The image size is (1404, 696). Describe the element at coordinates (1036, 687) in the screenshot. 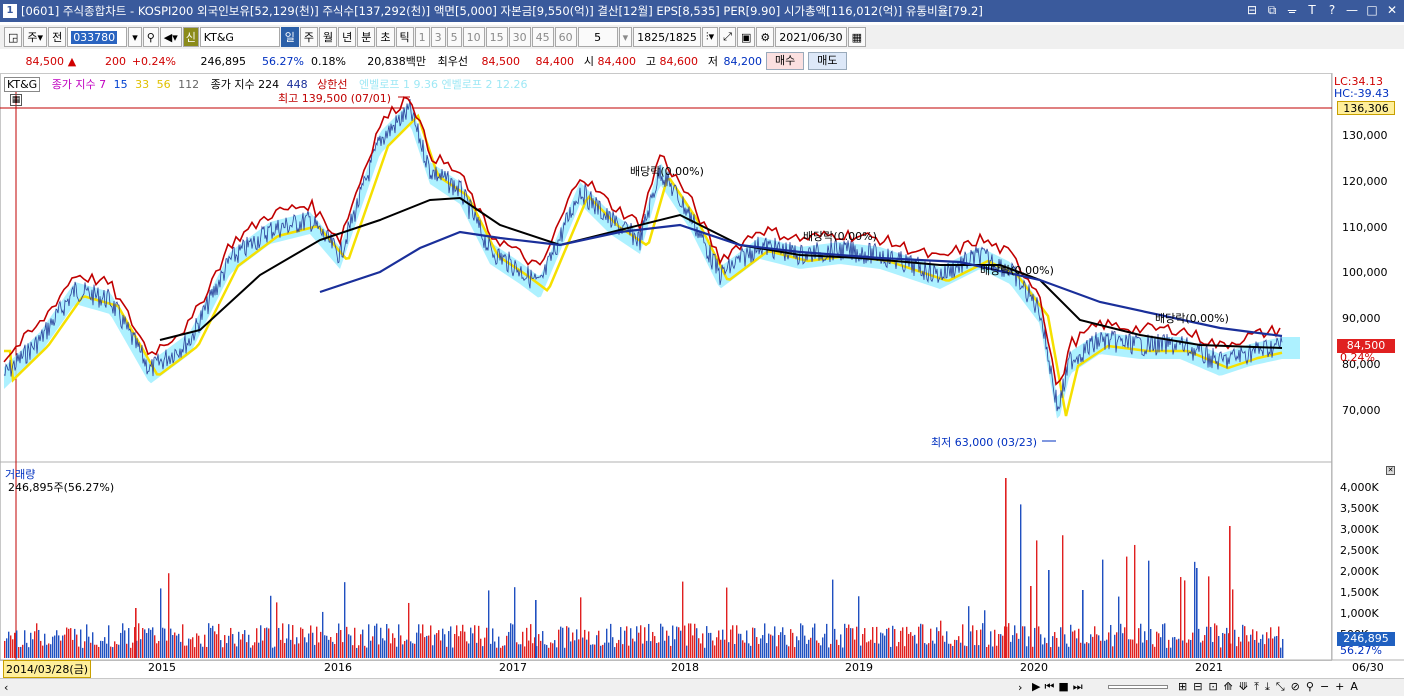

I see `play-icon: ▶` at that location.